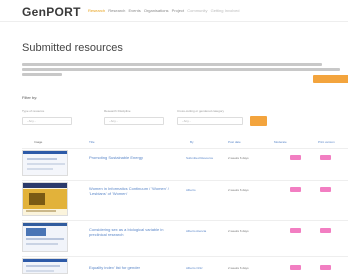  I want to click on apply-filter-button, so click(258, 121).